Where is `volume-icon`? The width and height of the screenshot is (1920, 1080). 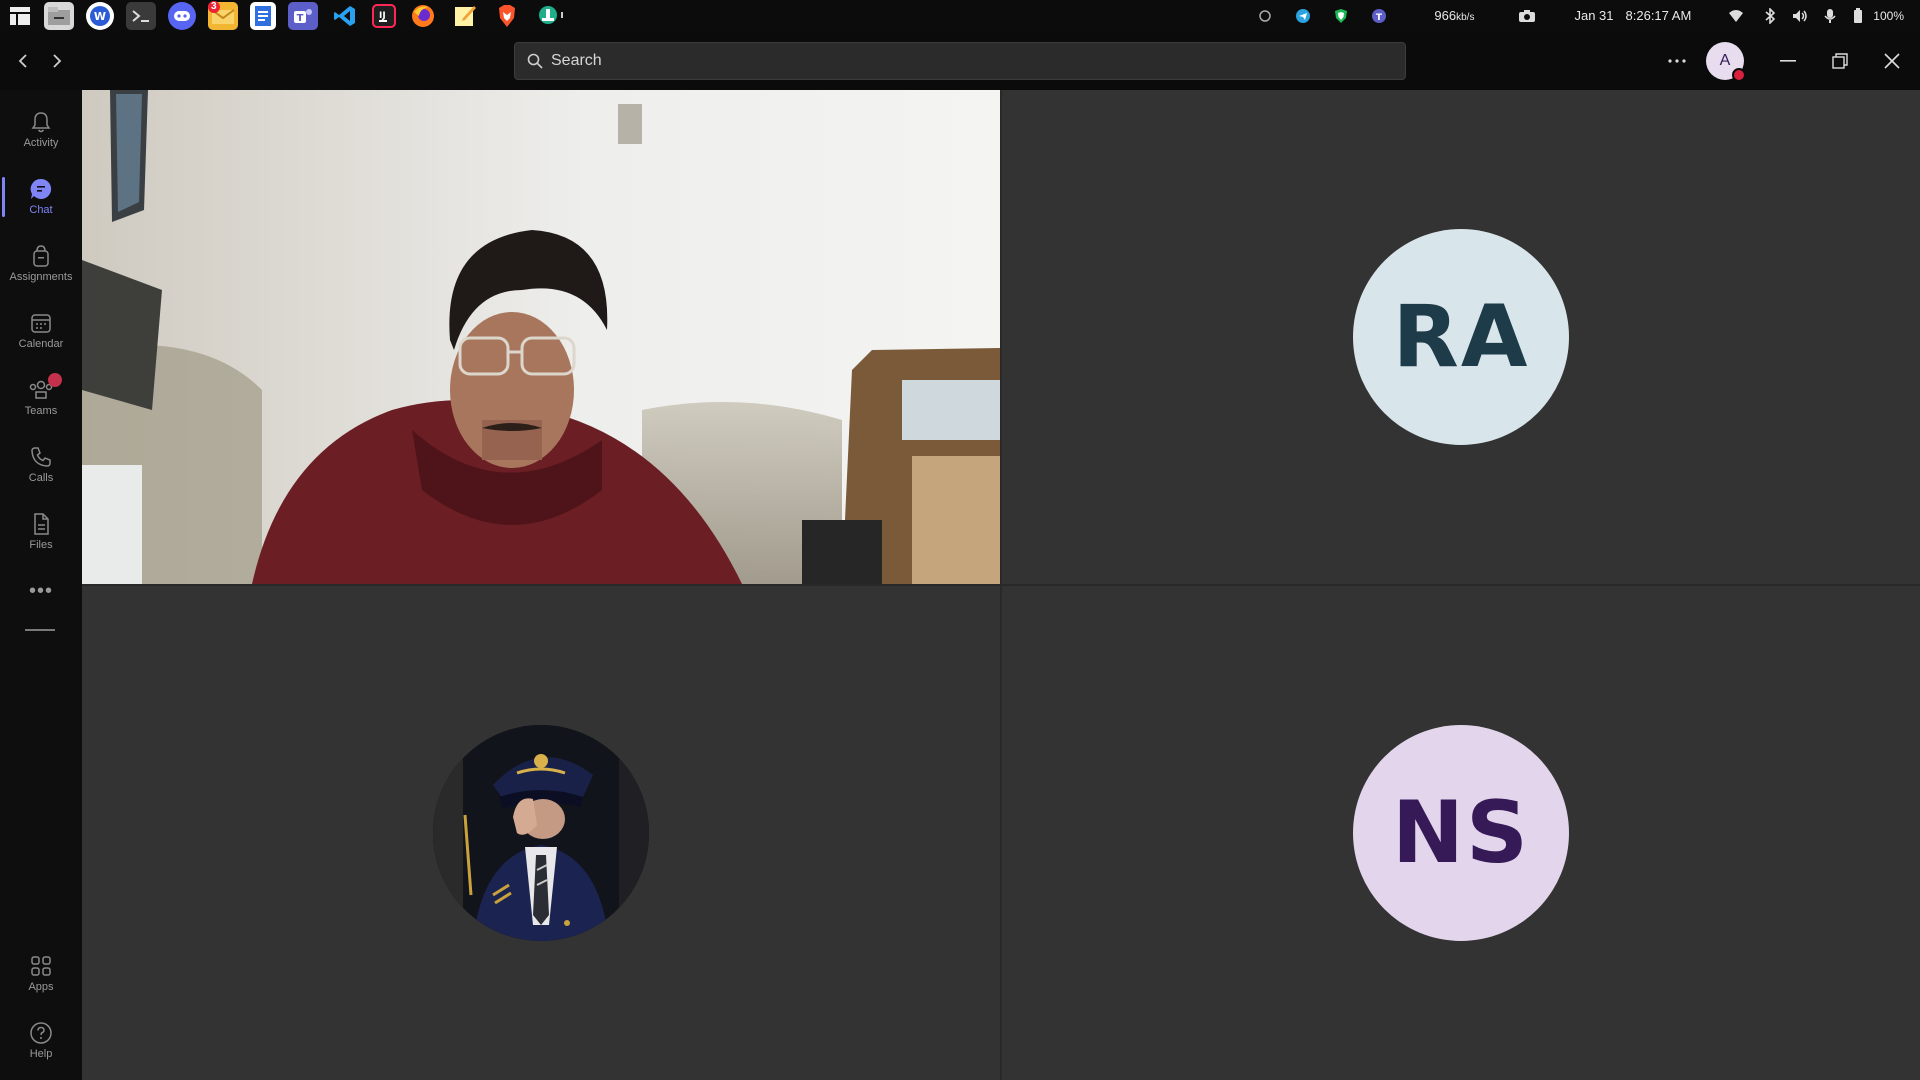
volume-icon is located at coordinates (1800, 16).